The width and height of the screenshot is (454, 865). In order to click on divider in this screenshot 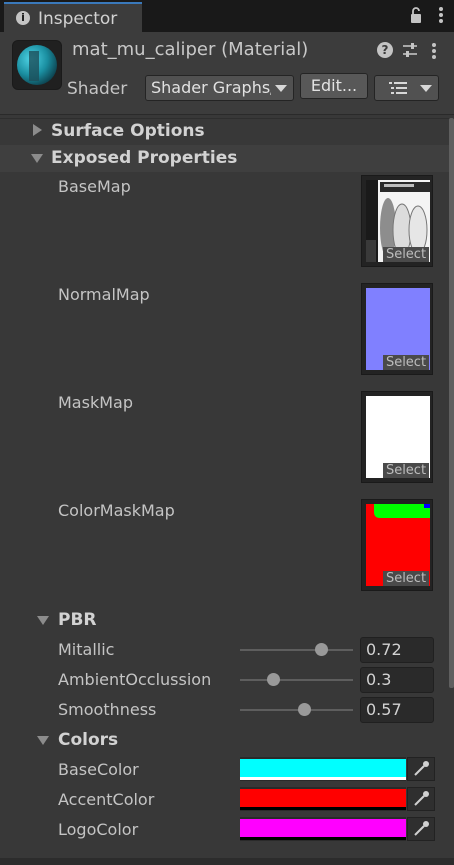, I will do `click(227, 118)`.